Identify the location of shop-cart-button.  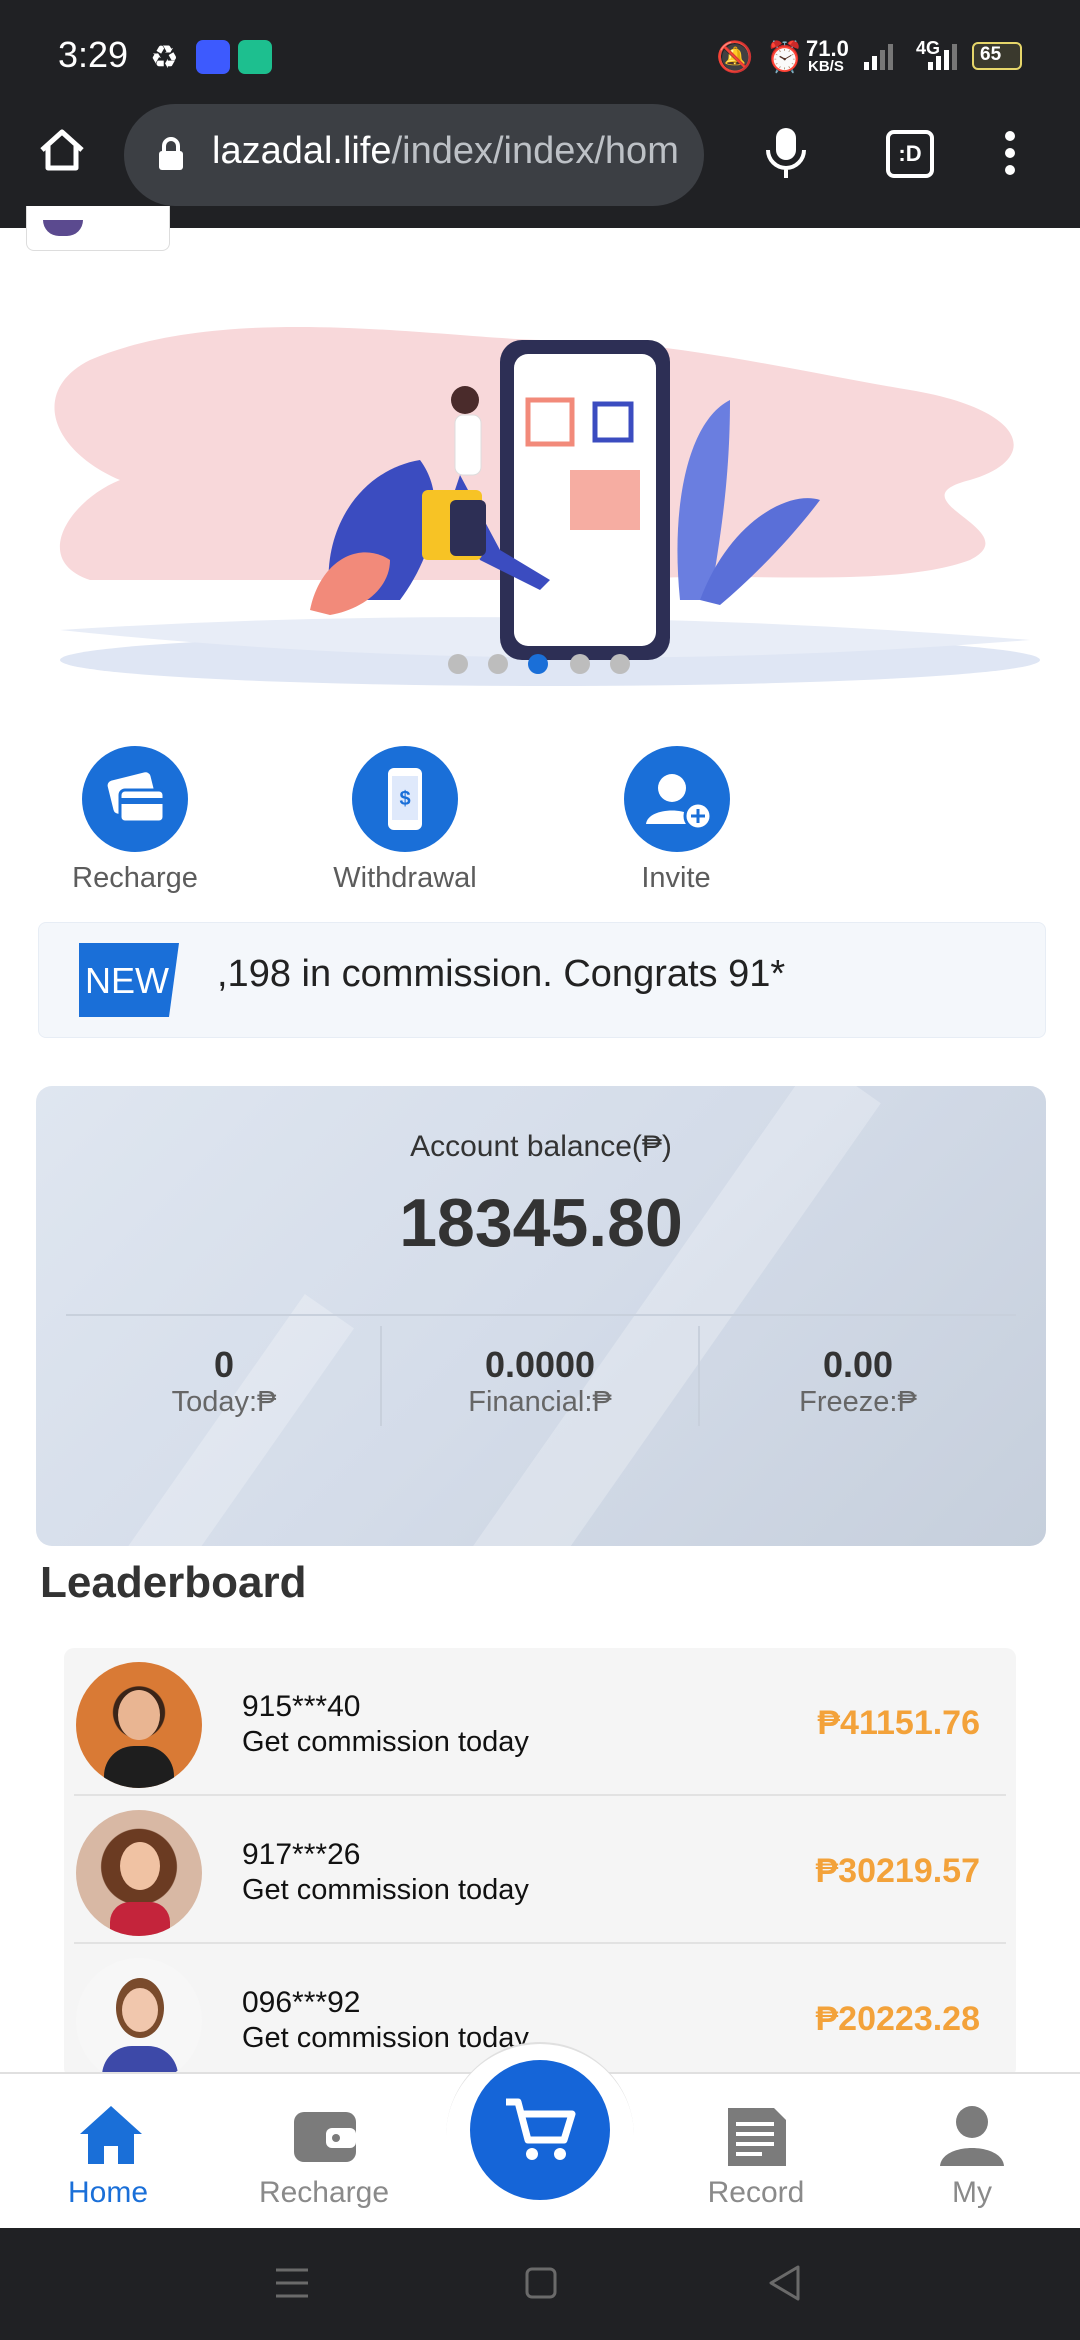
(540, 2130).